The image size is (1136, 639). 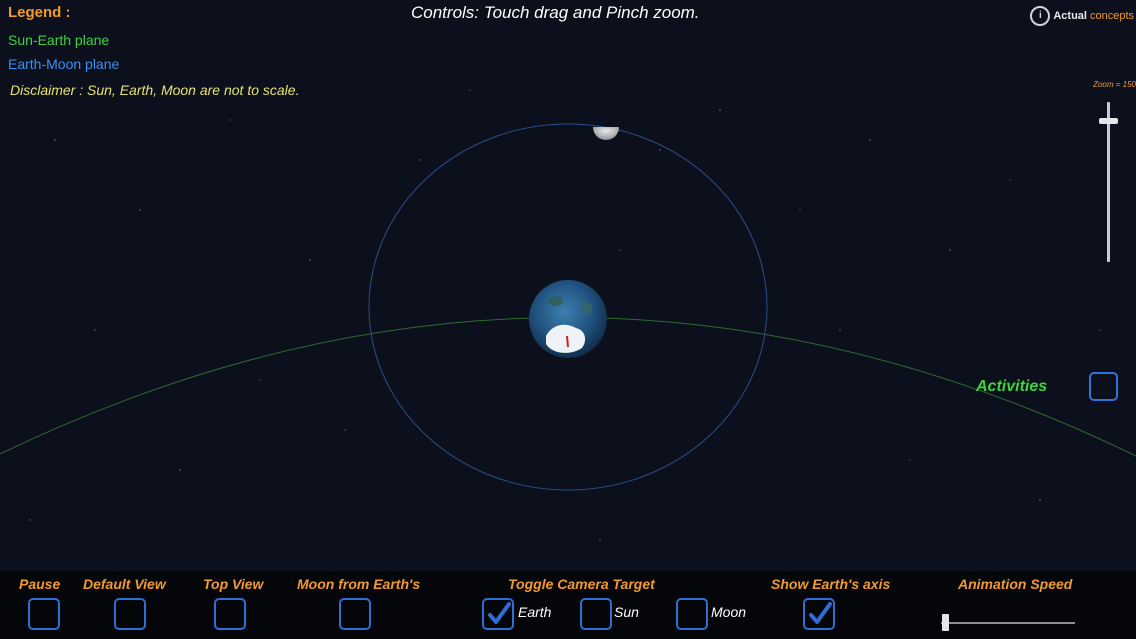 I want to click on camera-target-moon-label: Moon, so click(x=729, y=612).